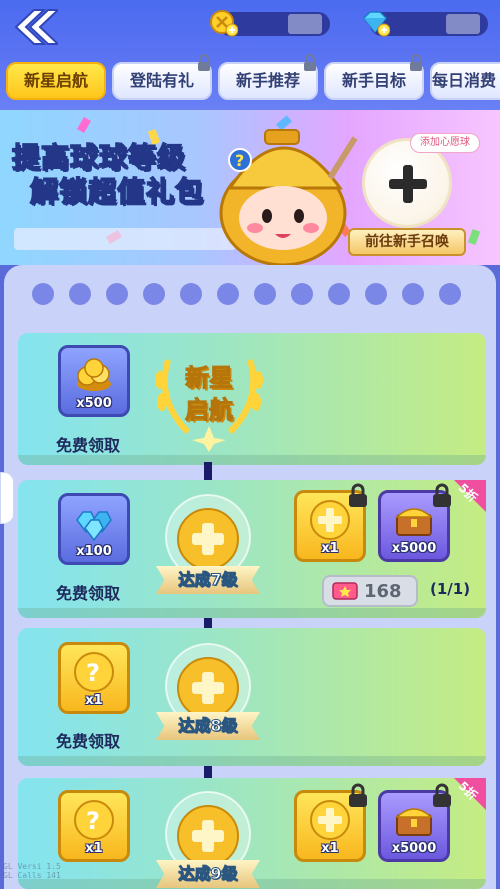 The height and width of the screenshot is (889, 500). What do you see at coordinates (7, 498) in the screenshot?
I see `side-pull-tab` at bounding box center [7, 498].